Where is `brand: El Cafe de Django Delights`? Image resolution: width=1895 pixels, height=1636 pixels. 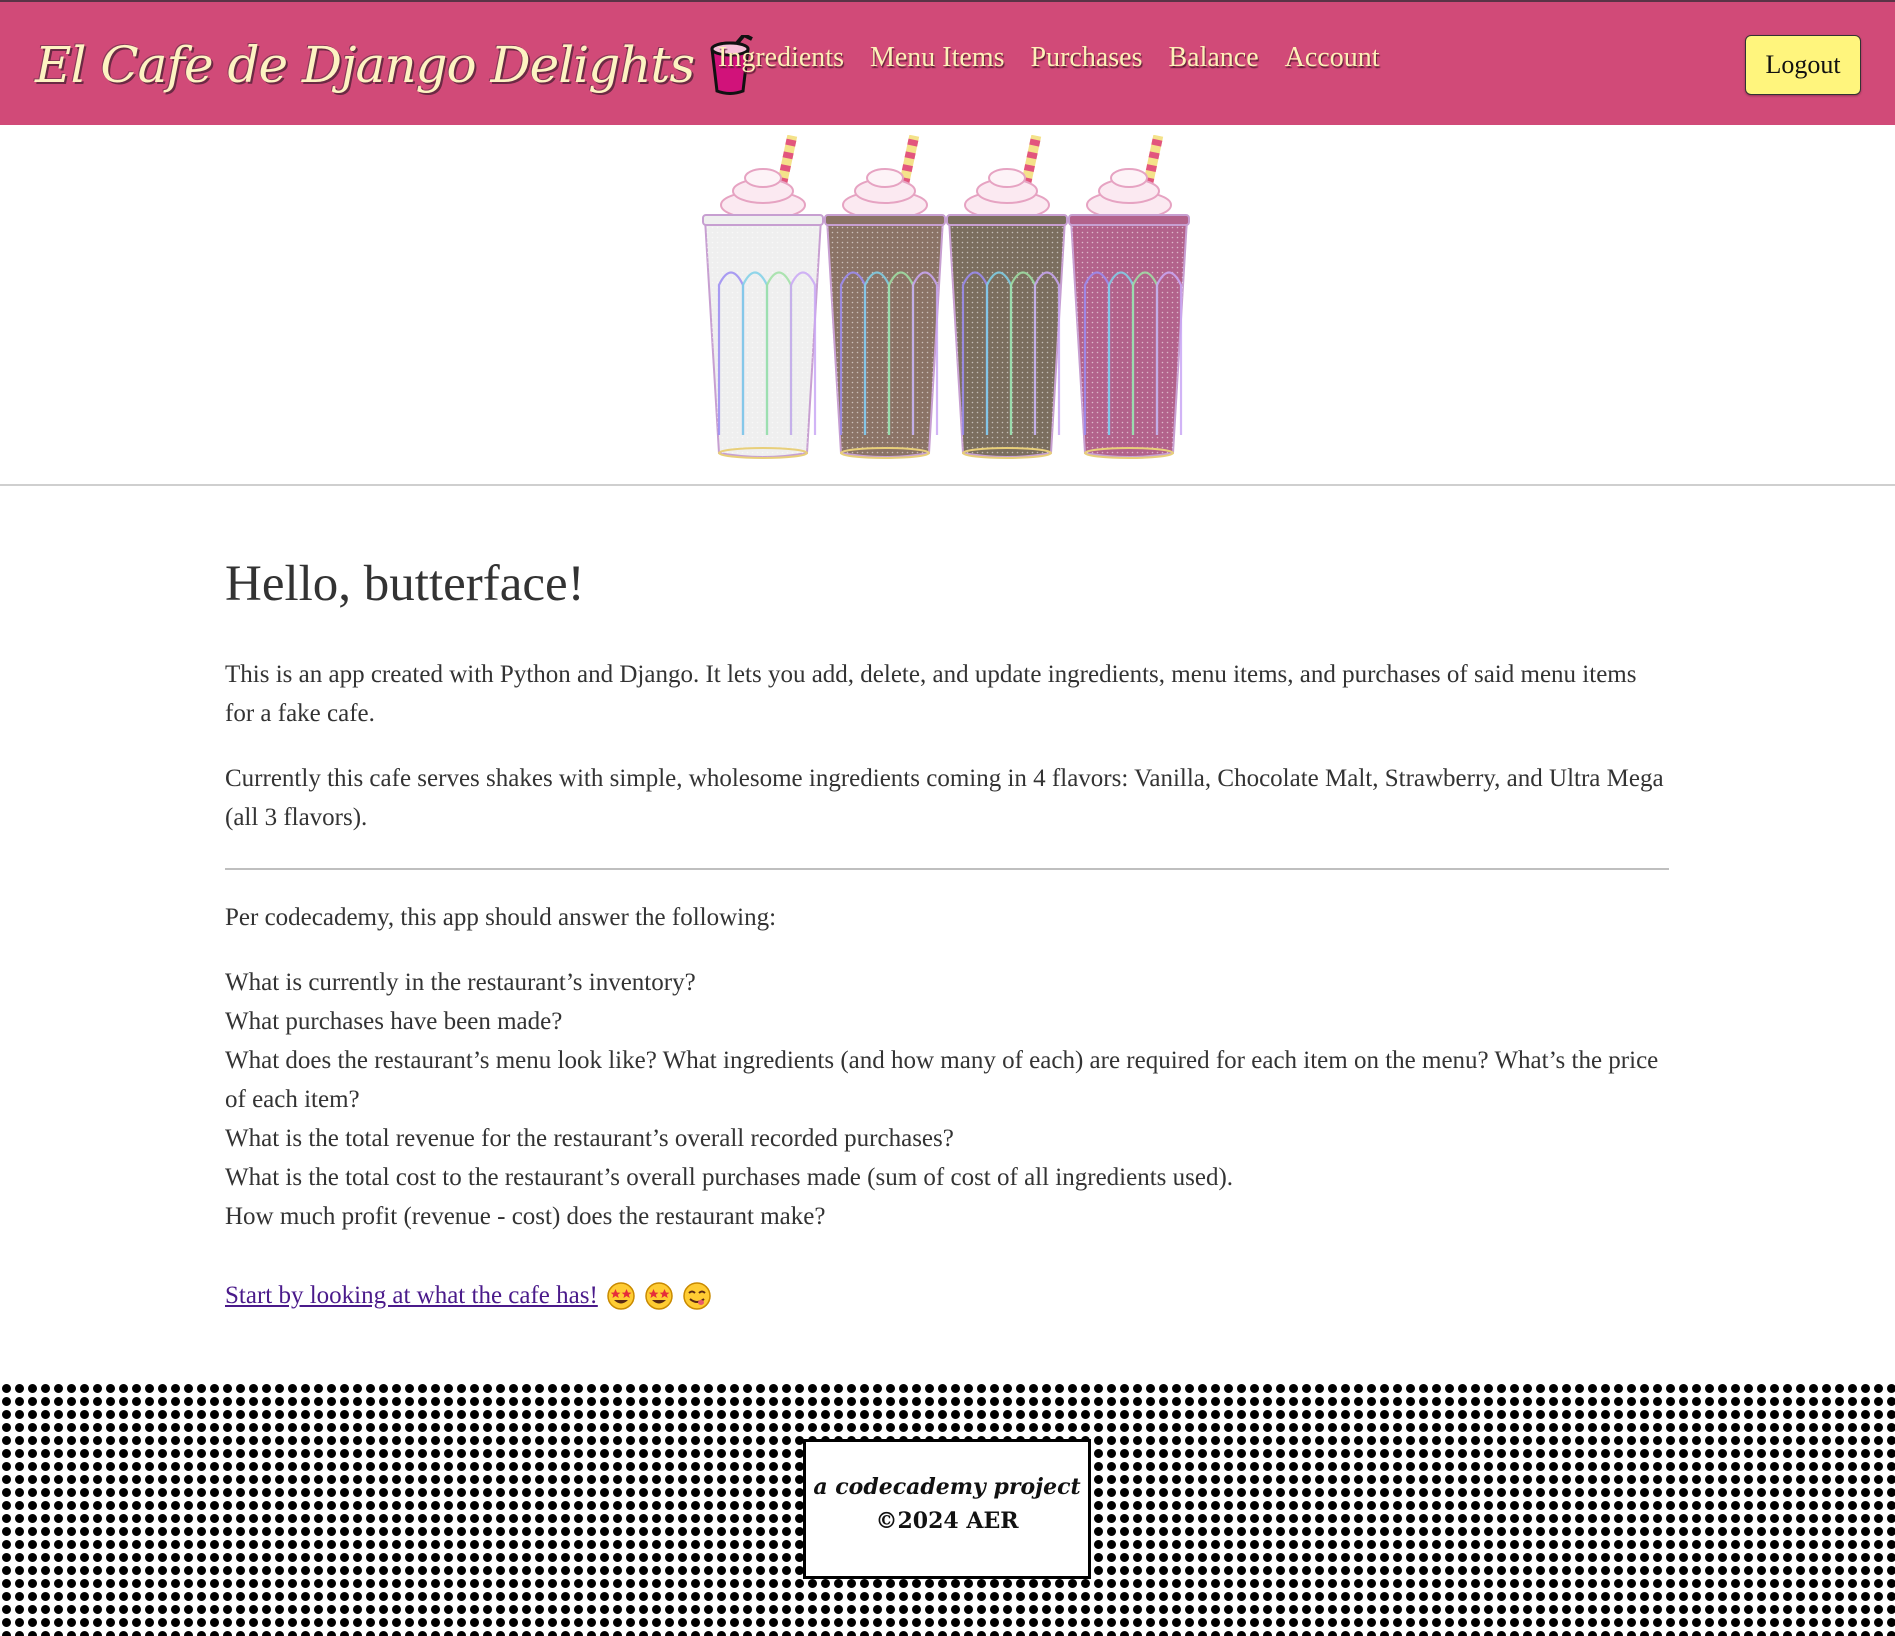
brand: El Cafe de Django Delights is located at coordinates (394, 65).